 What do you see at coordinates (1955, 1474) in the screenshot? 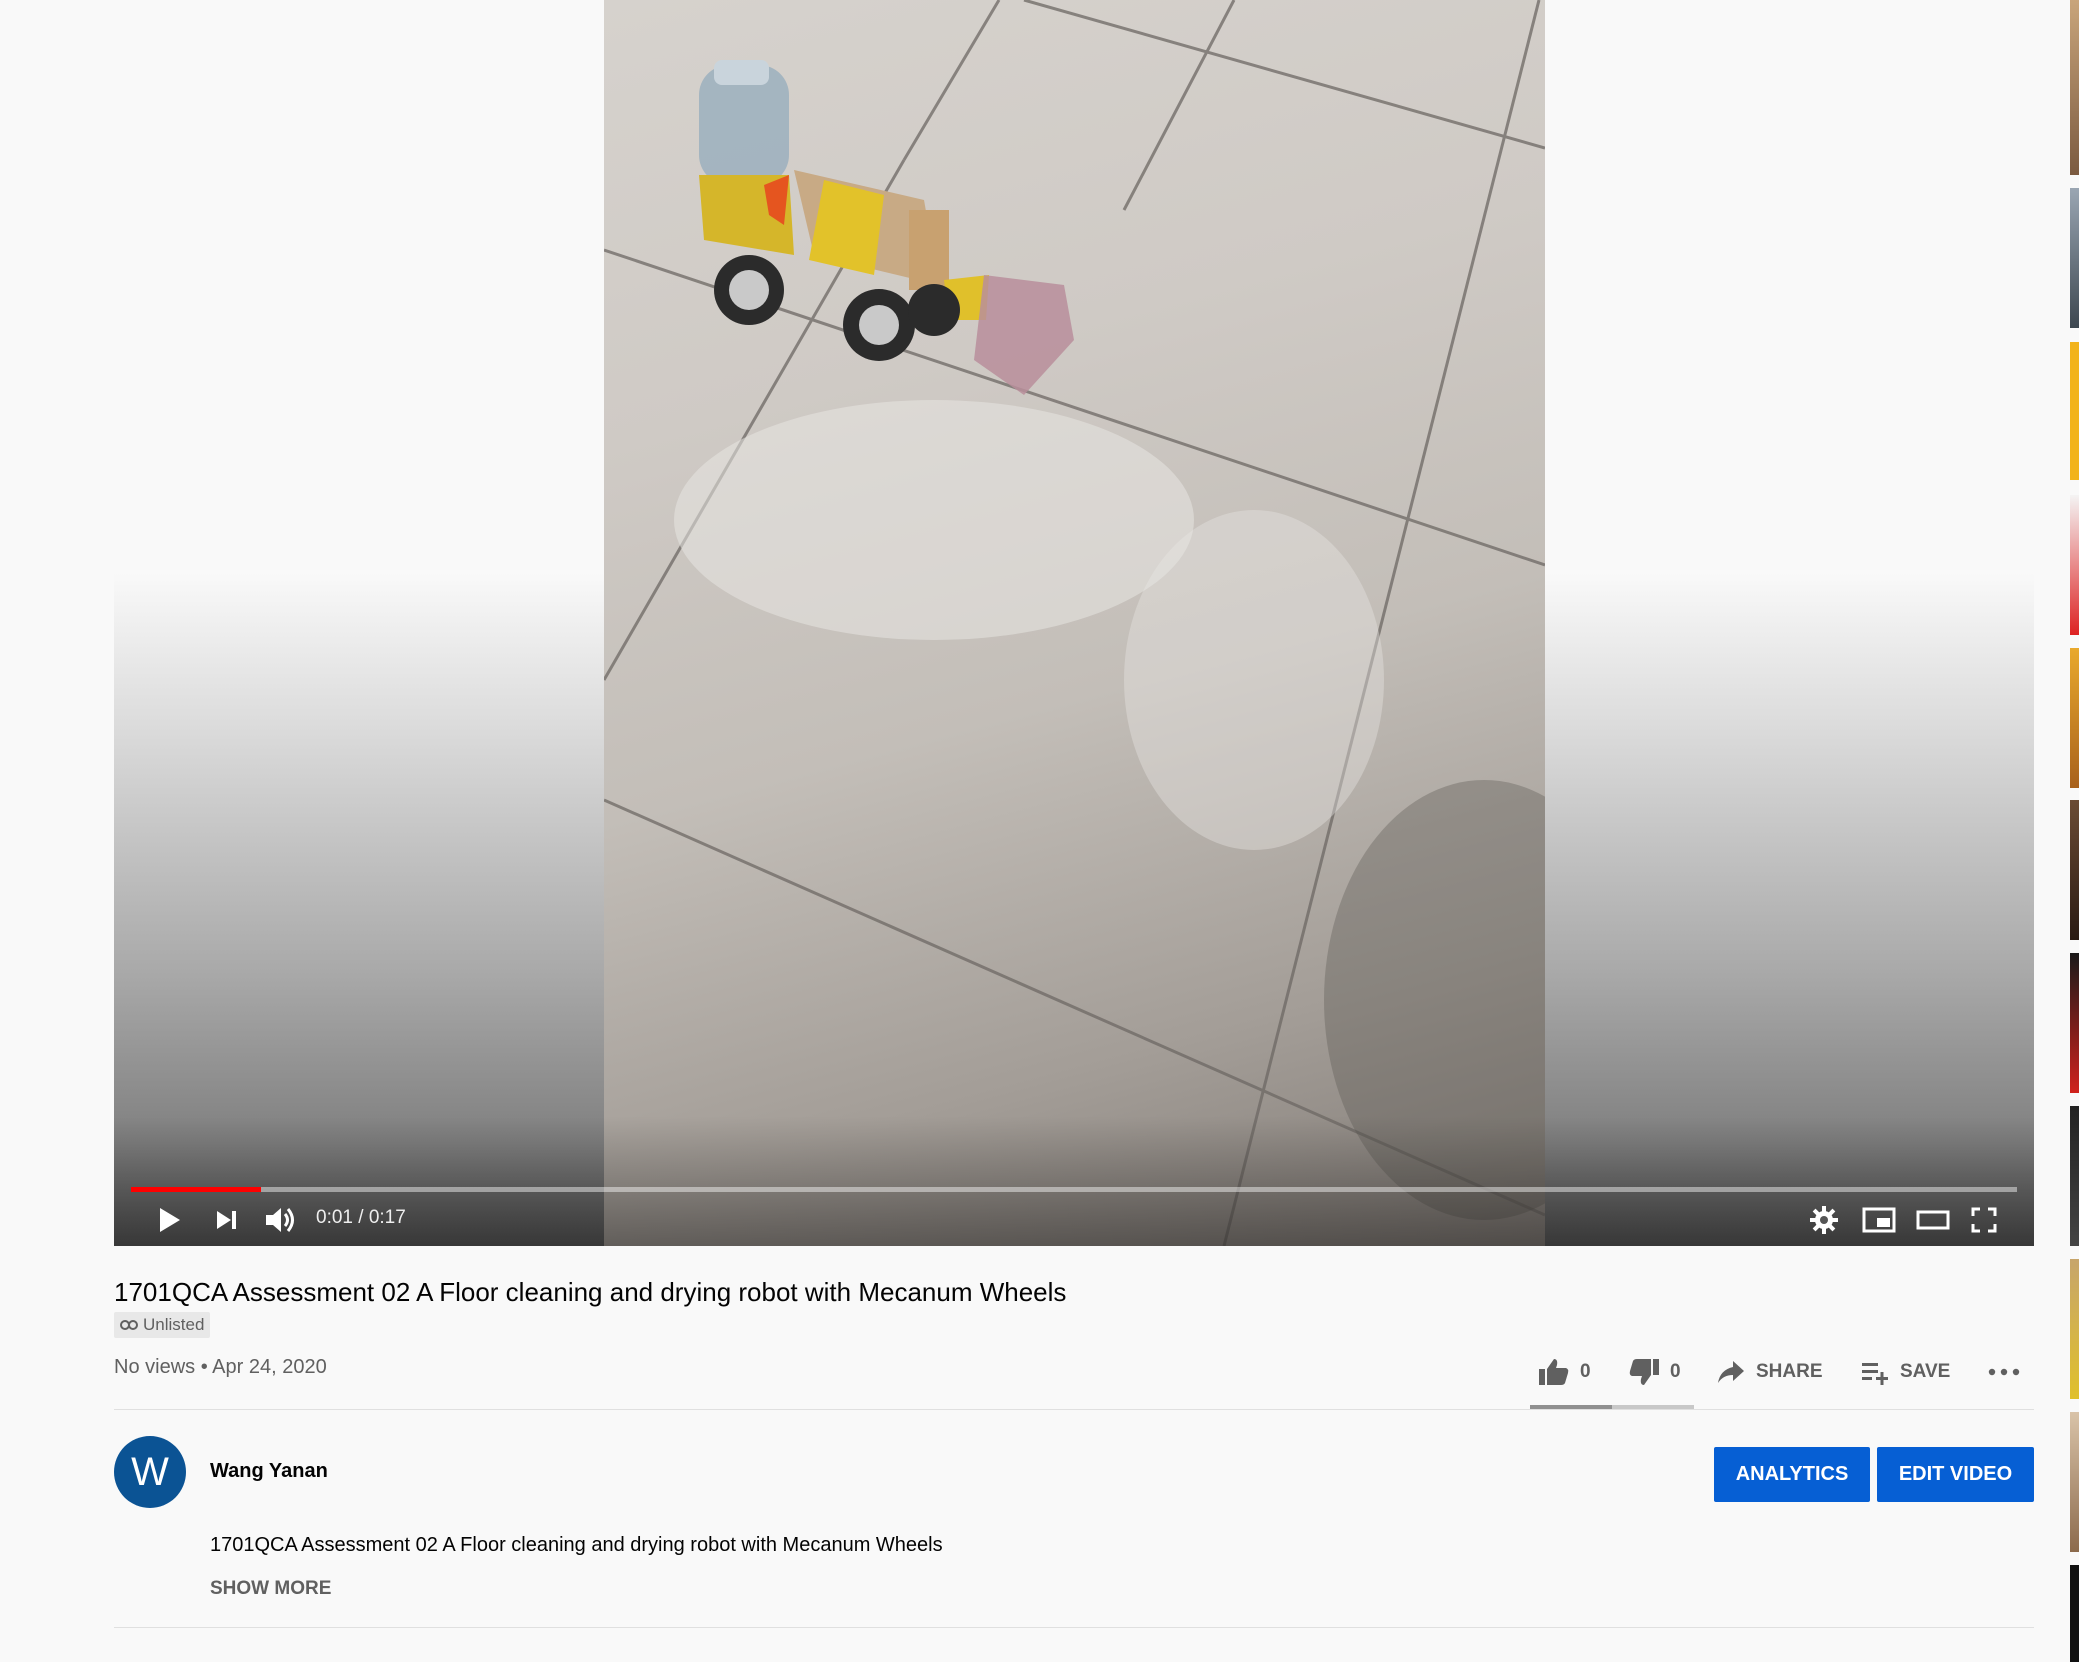
I see `edit-video-button: EDIT VIDEO` at bounding box center [1955, 1474].